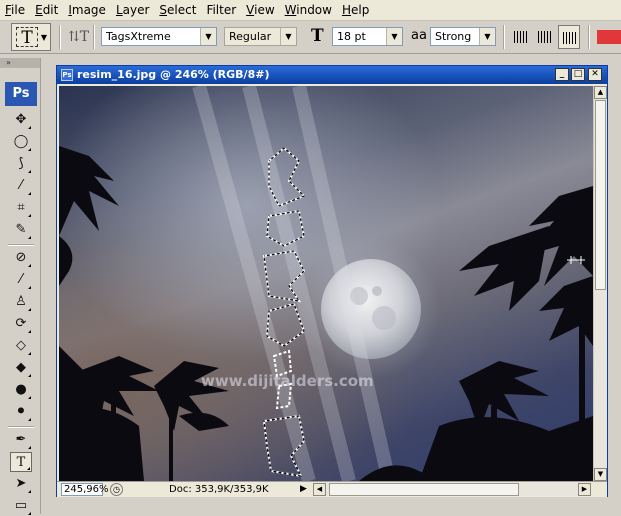 The width and height of the screenshot is (621, 516). Describe the element at coordinates (21, 440) in the screenshot. I see `pen-tool-icon: ✒` at that location.